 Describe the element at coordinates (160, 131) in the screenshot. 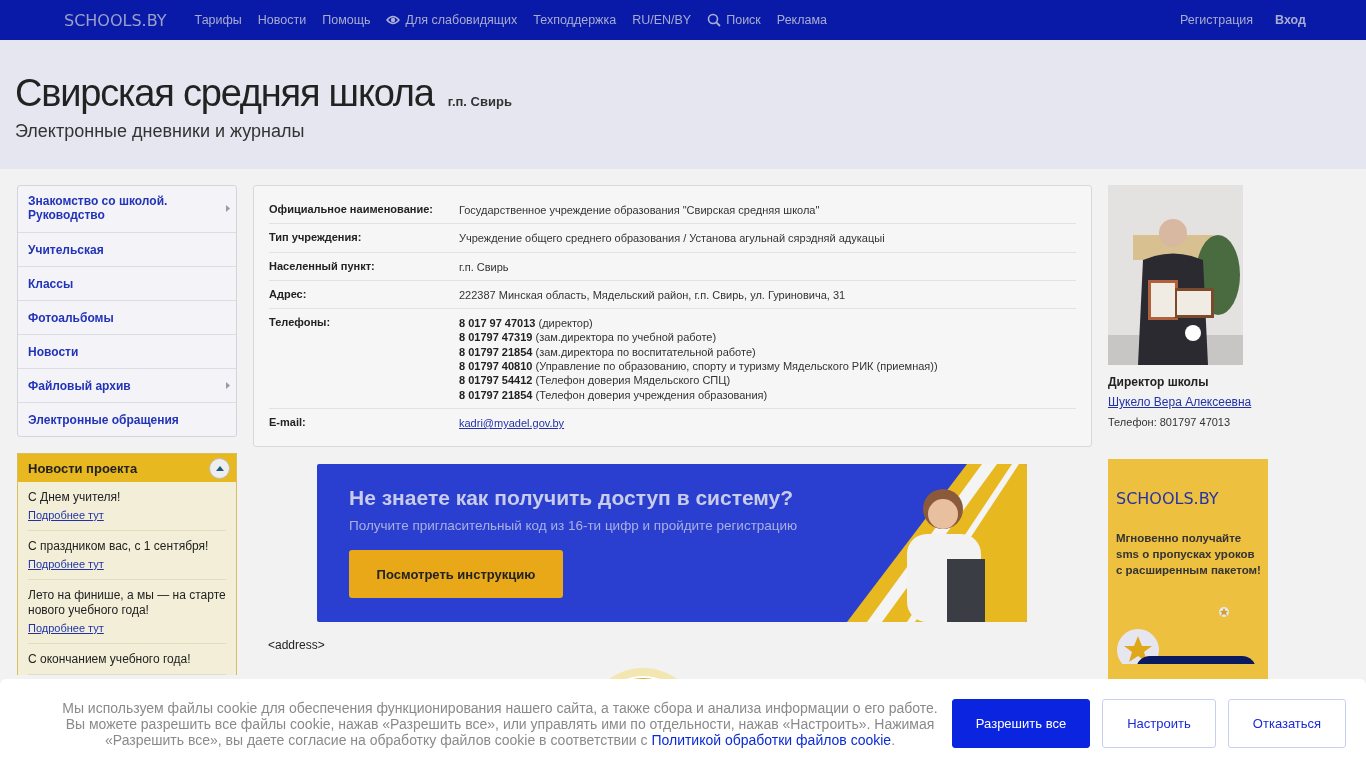

I see `site-subtitle: Электронные дневники и журналы` at that location.